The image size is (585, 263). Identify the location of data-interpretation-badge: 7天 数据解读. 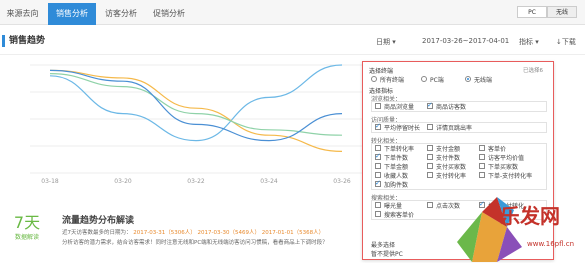
(27, 234).